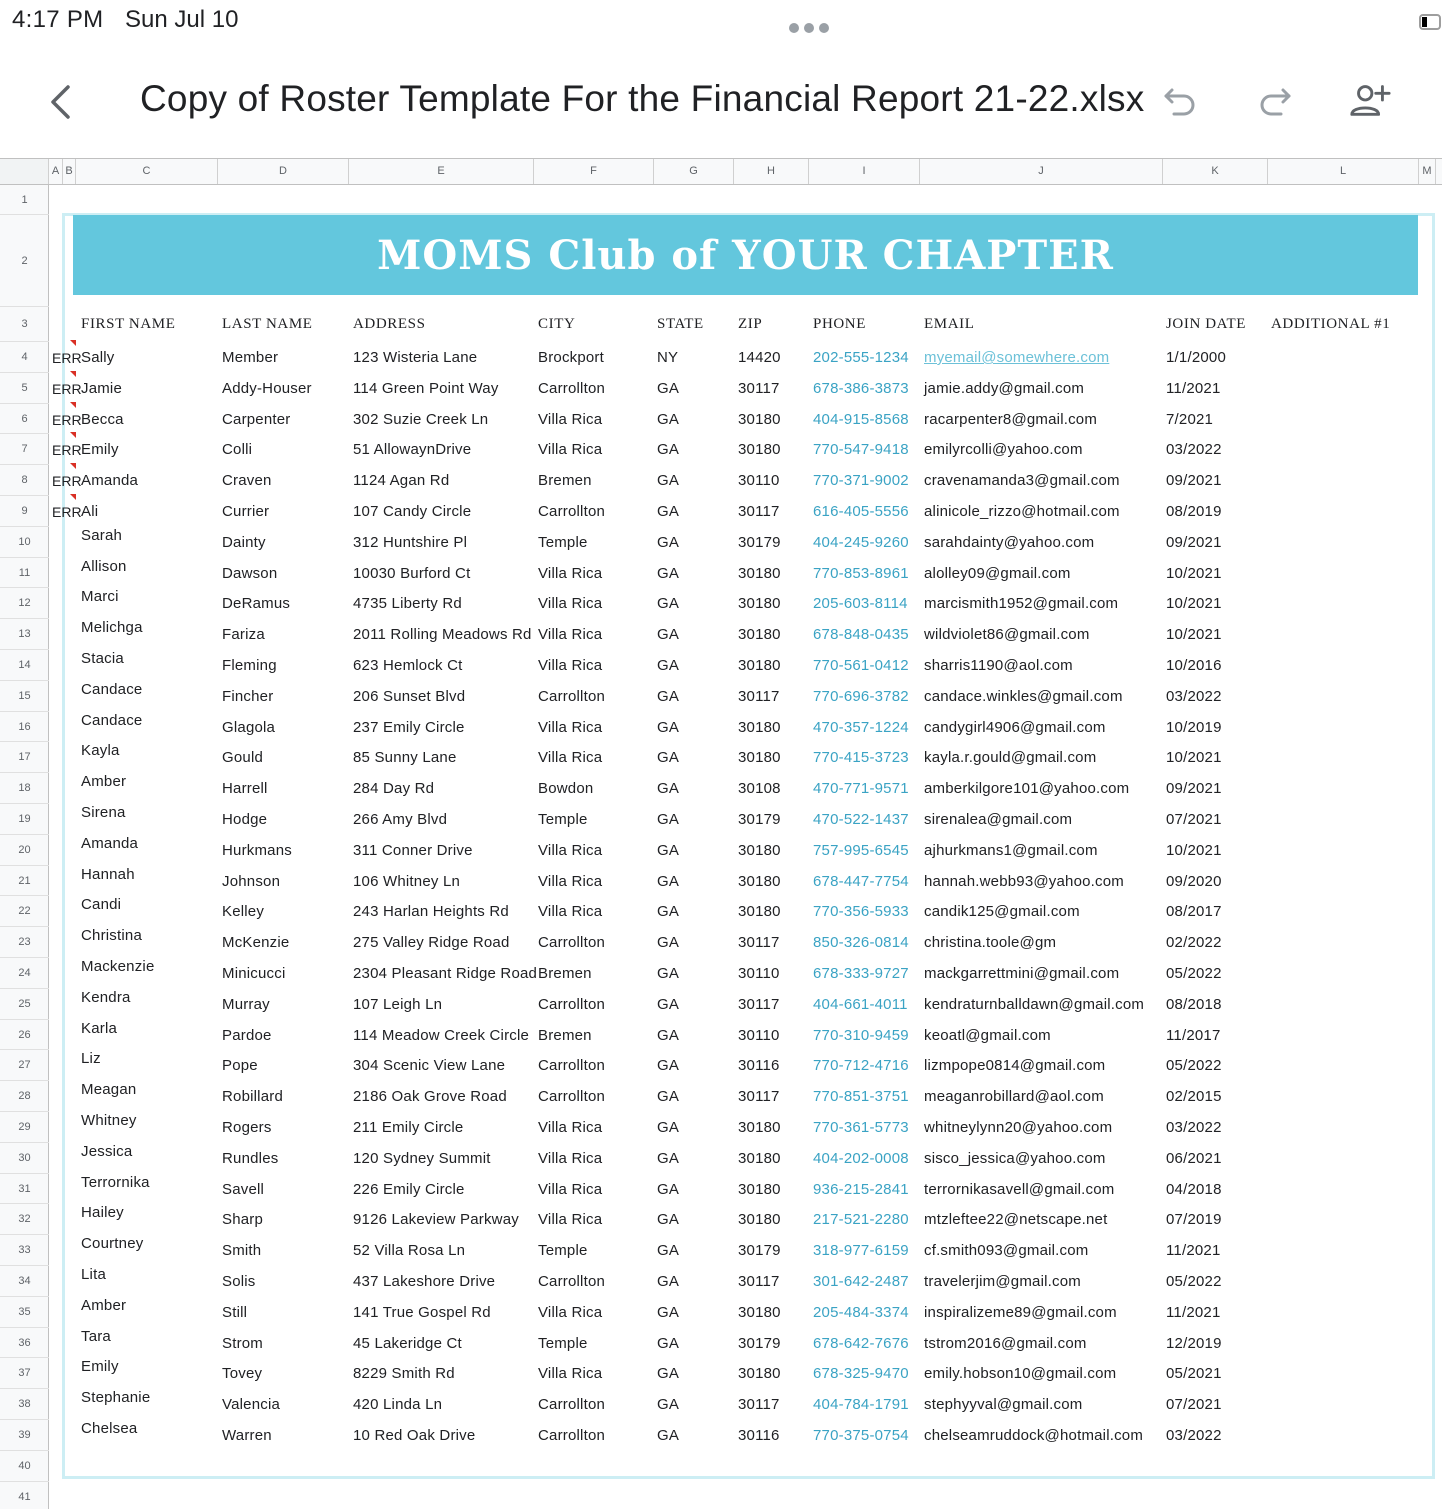 This screenshot has width=1442, height=1509. What do you see at coordinates (861, 1096) in the screenshot?
I see `cell-phone: 770-851-3751` at bounding box center [861, 1096].